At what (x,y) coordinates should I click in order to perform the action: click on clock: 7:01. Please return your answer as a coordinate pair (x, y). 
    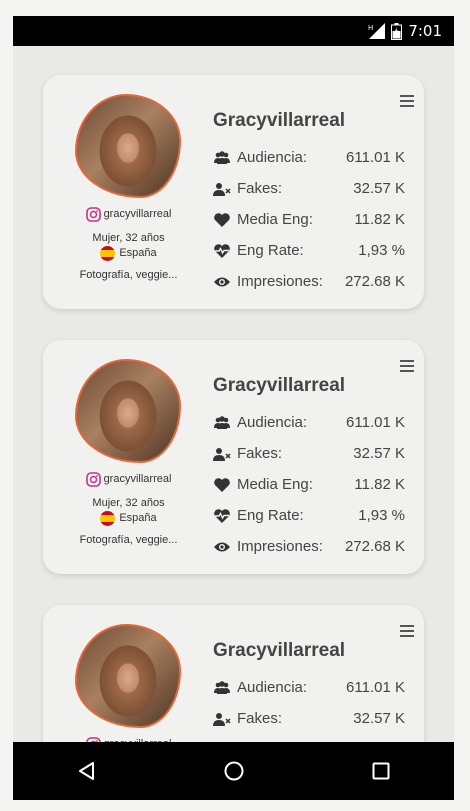
    Looking at the image, I should click on (425, 31).